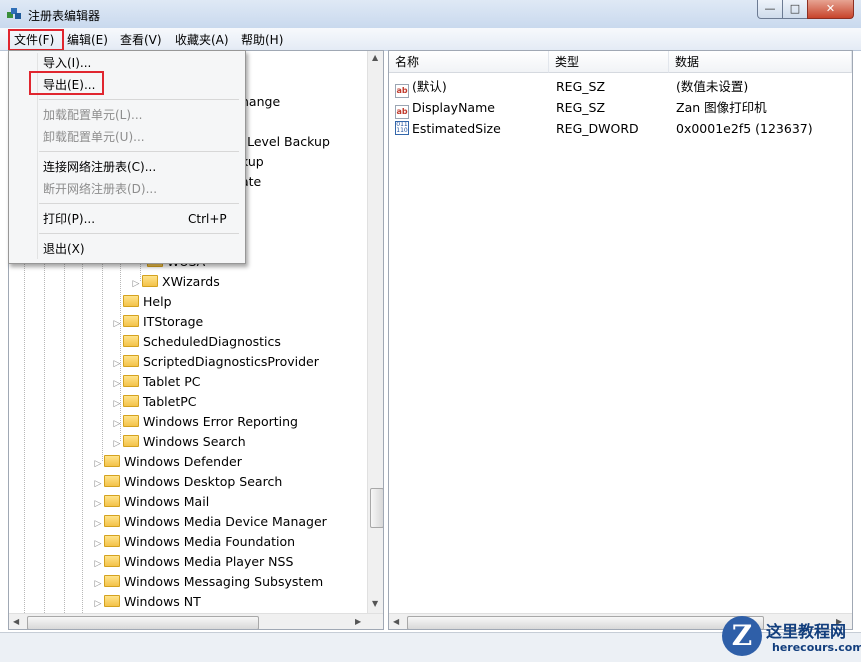  What do you see at coordinates (375, 57) in the screenshot?
I see `scroll-up-icon: ▲` at bounding box center [375, 57].